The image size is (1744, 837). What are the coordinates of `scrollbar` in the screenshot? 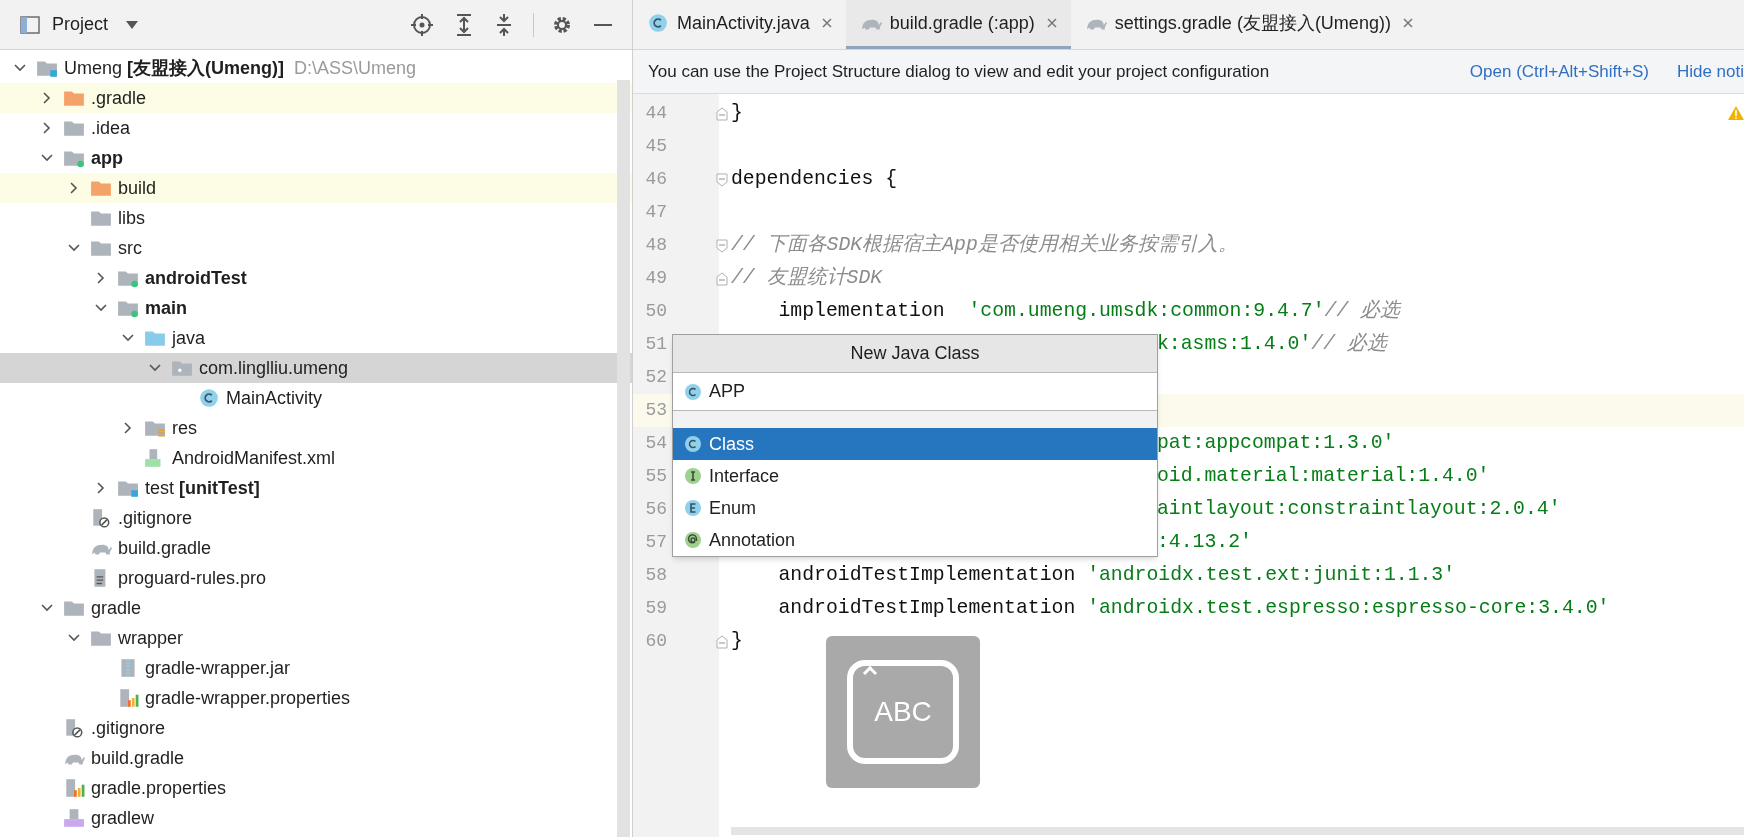 It's located at (623, 458).